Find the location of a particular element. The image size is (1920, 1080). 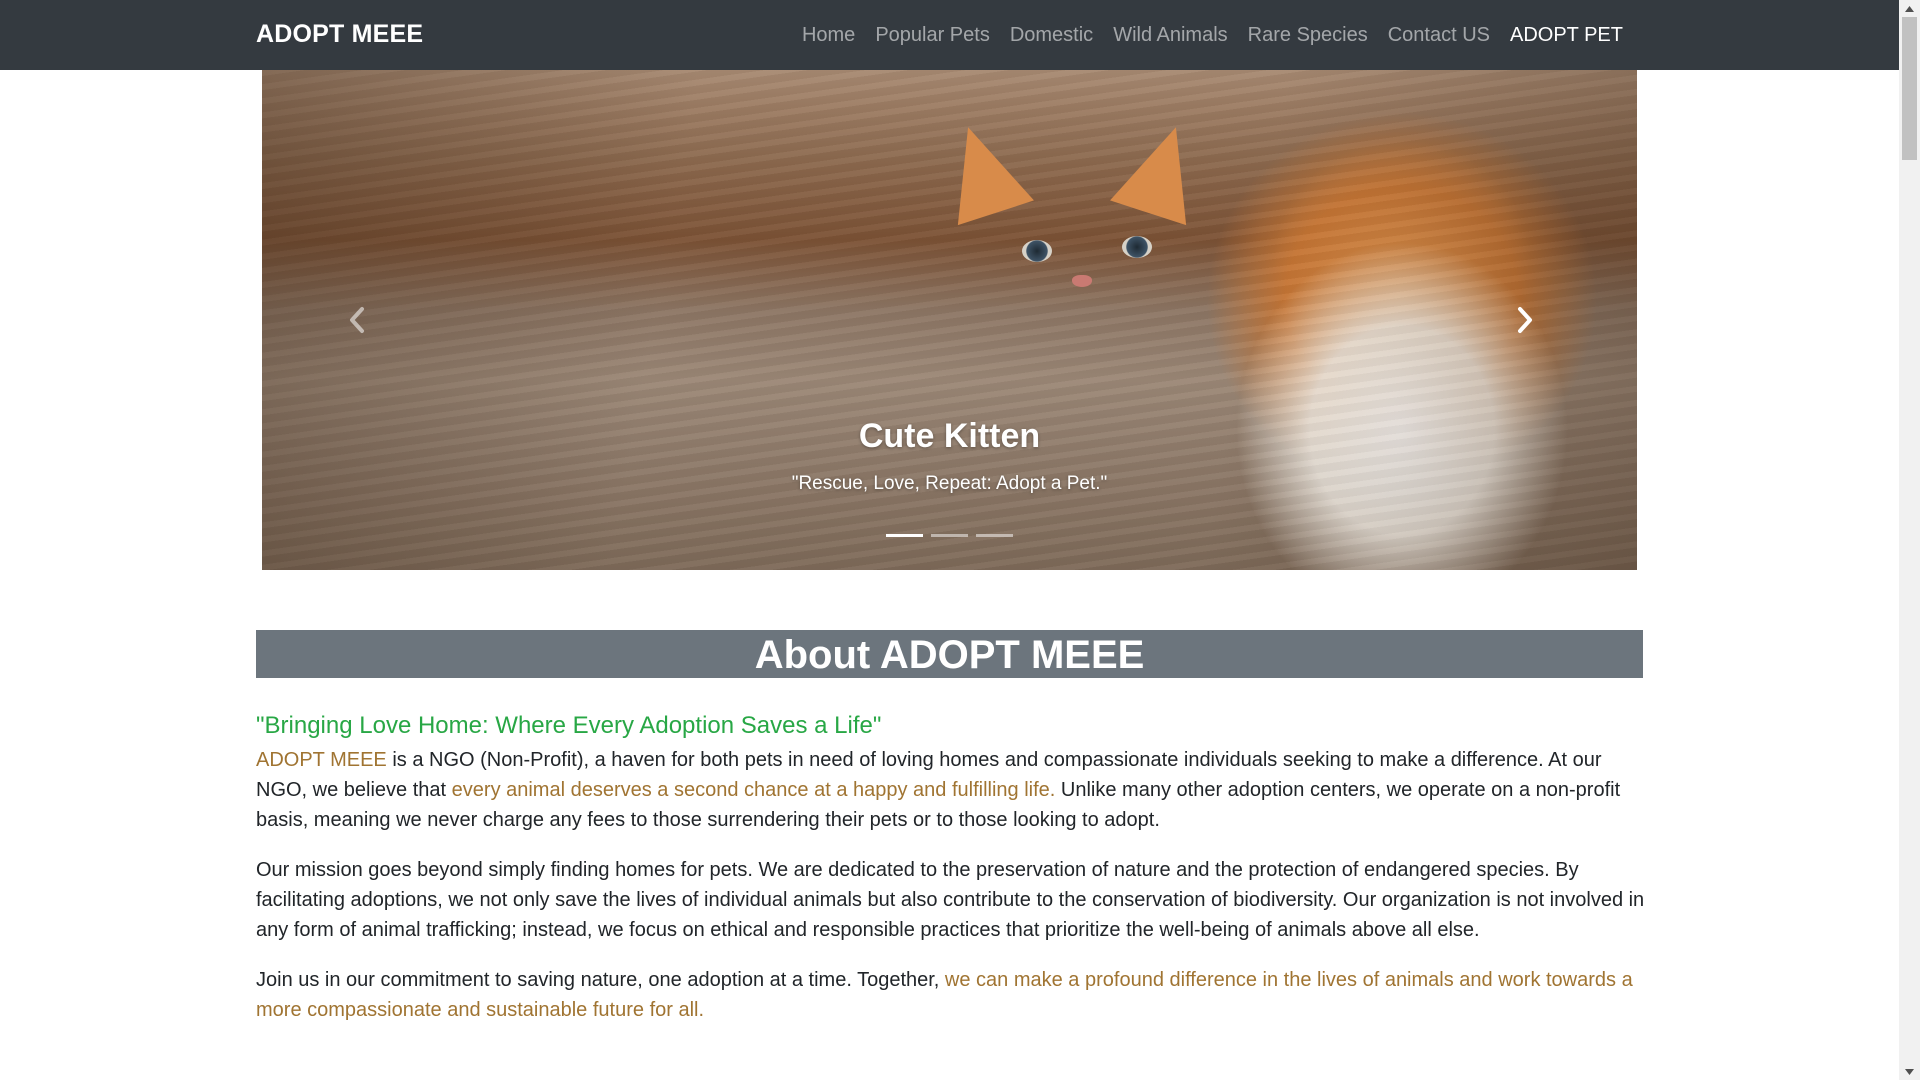

brand-logo: ADOPT MEEE is located at coordinates (339, 34).